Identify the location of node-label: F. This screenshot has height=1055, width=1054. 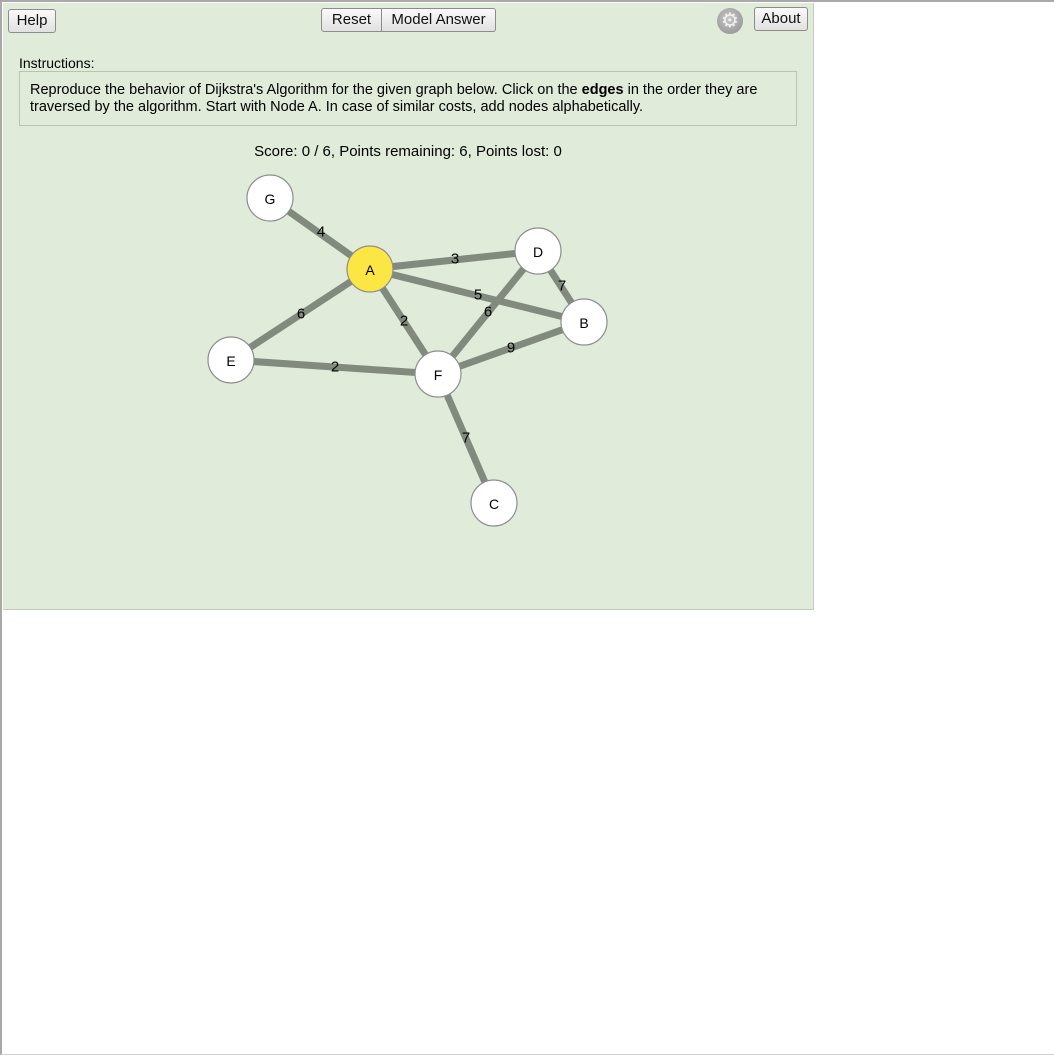
(438, 375).